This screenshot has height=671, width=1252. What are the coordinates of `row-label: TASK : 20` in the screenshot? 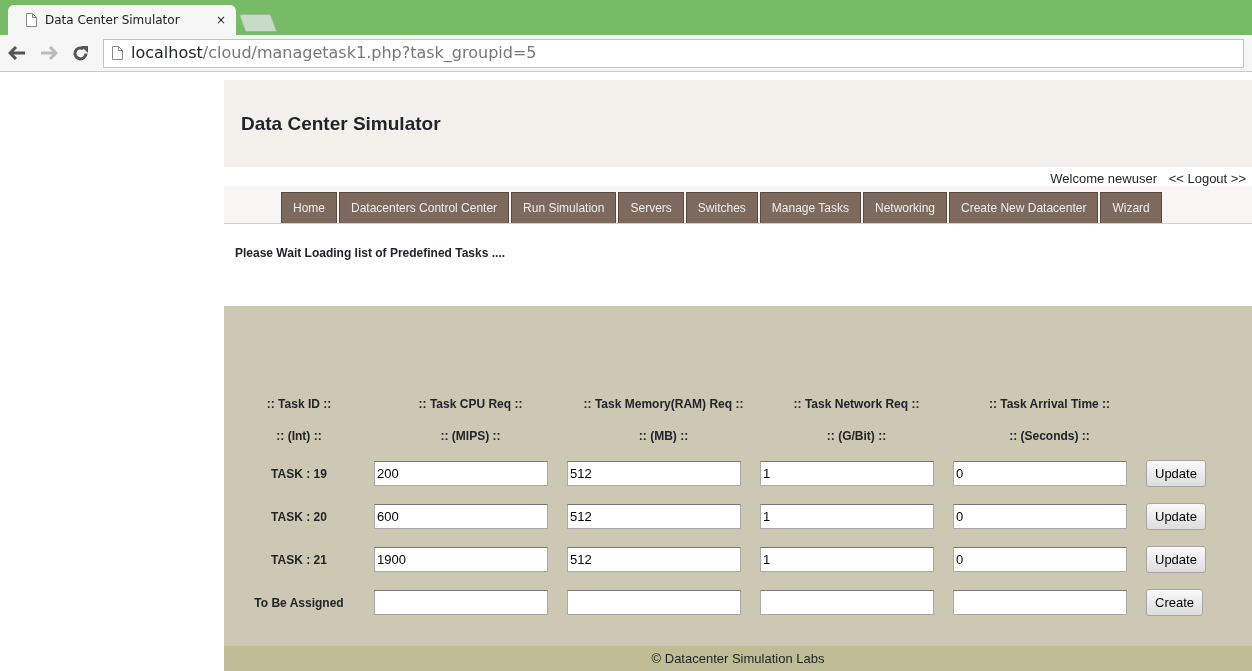 It's located at (299, 517).